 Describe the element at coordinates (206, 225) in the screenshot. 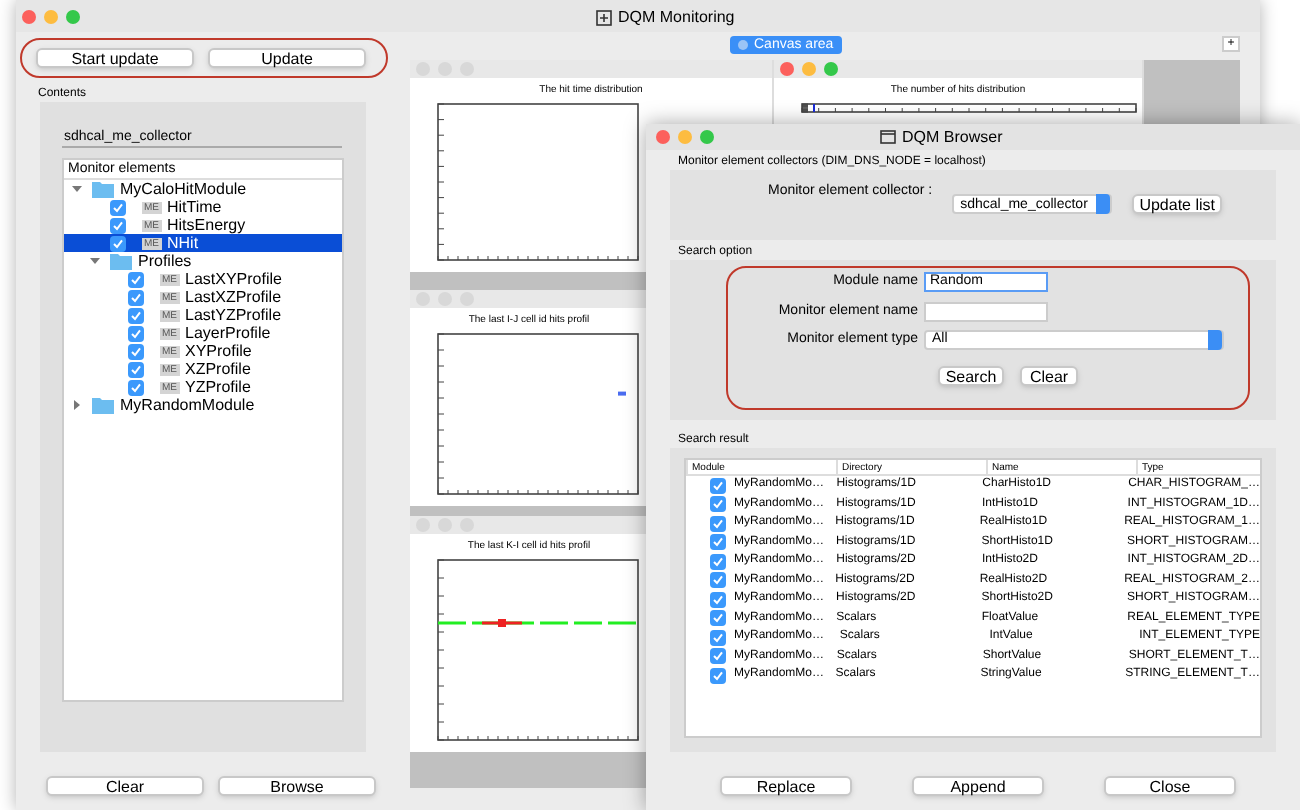

I see `tree-item-label: HitsEnergy` at that location.